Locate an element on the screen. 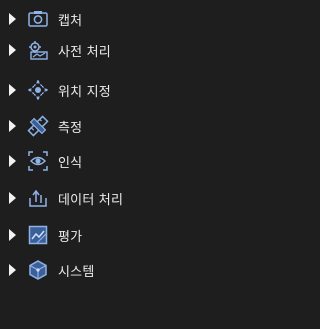  tree-item-preprocess: 사전 처리 is located at coordinates (122, 50).